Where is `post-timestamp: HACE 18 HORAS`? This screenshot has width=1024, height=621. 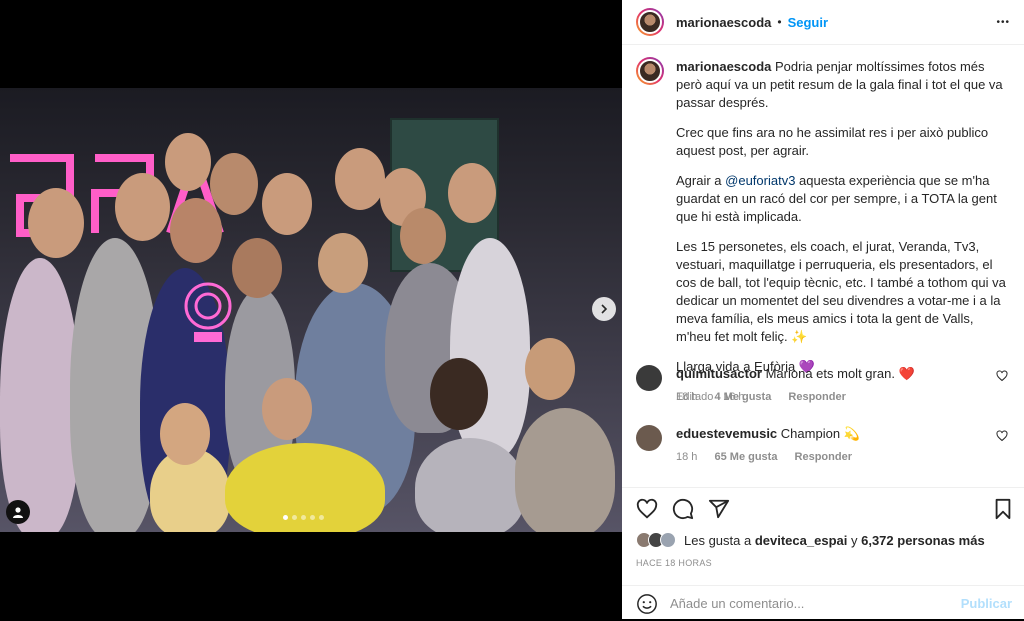
post-timestamp: HACE 18 HORAS is located at coordinates (674, 563).